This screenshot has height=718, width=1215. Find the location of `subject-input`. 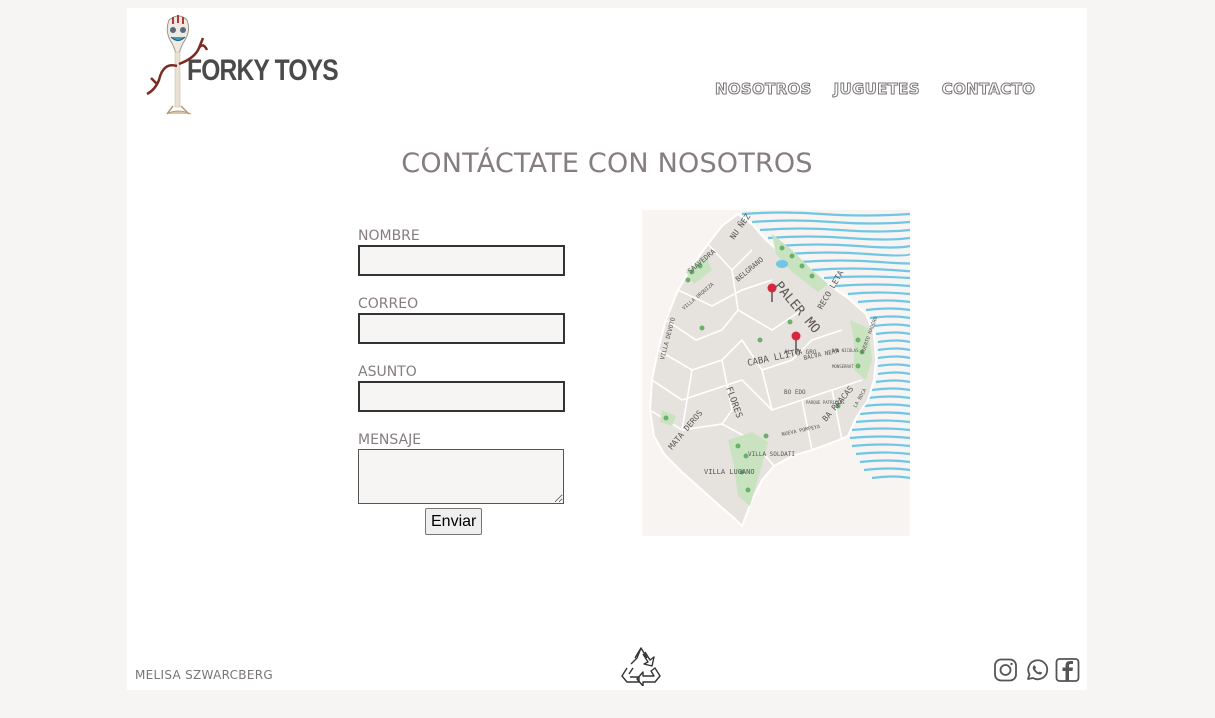

subject-input is located at coordinates (461, 396).